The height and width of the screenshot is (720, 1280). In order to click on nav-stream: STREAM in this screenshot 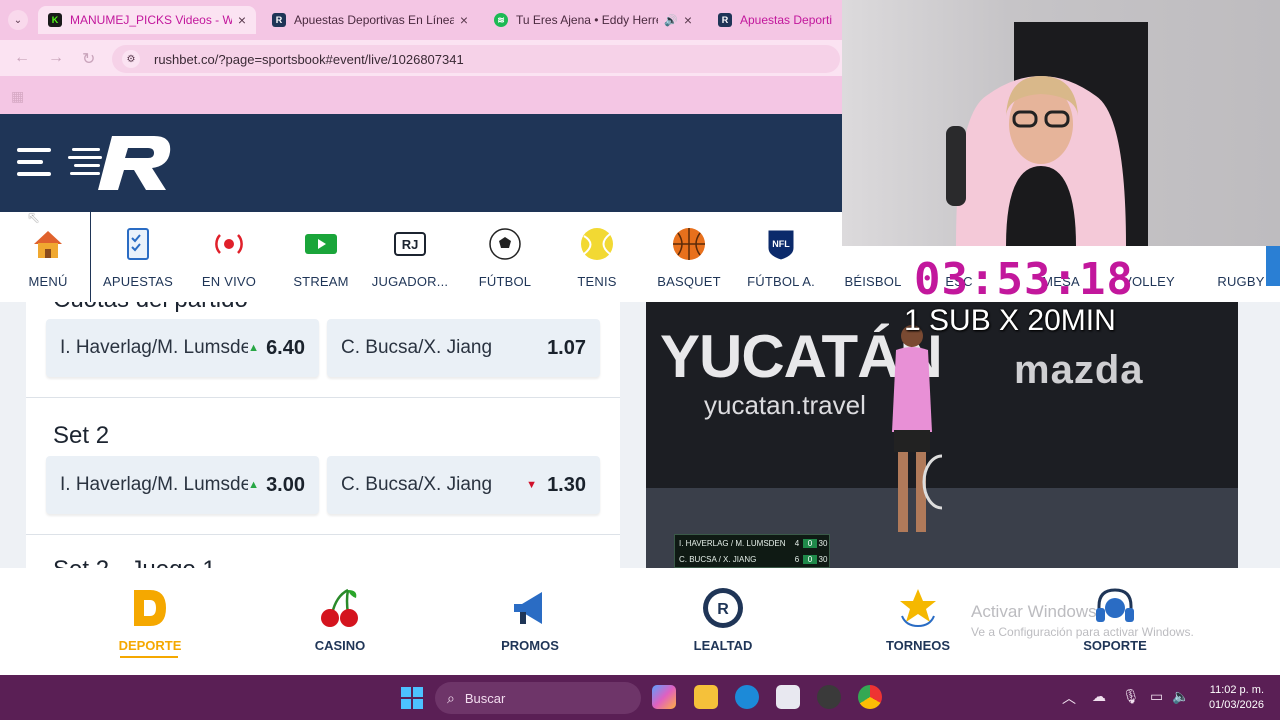, I will do `click(321, 257)`.